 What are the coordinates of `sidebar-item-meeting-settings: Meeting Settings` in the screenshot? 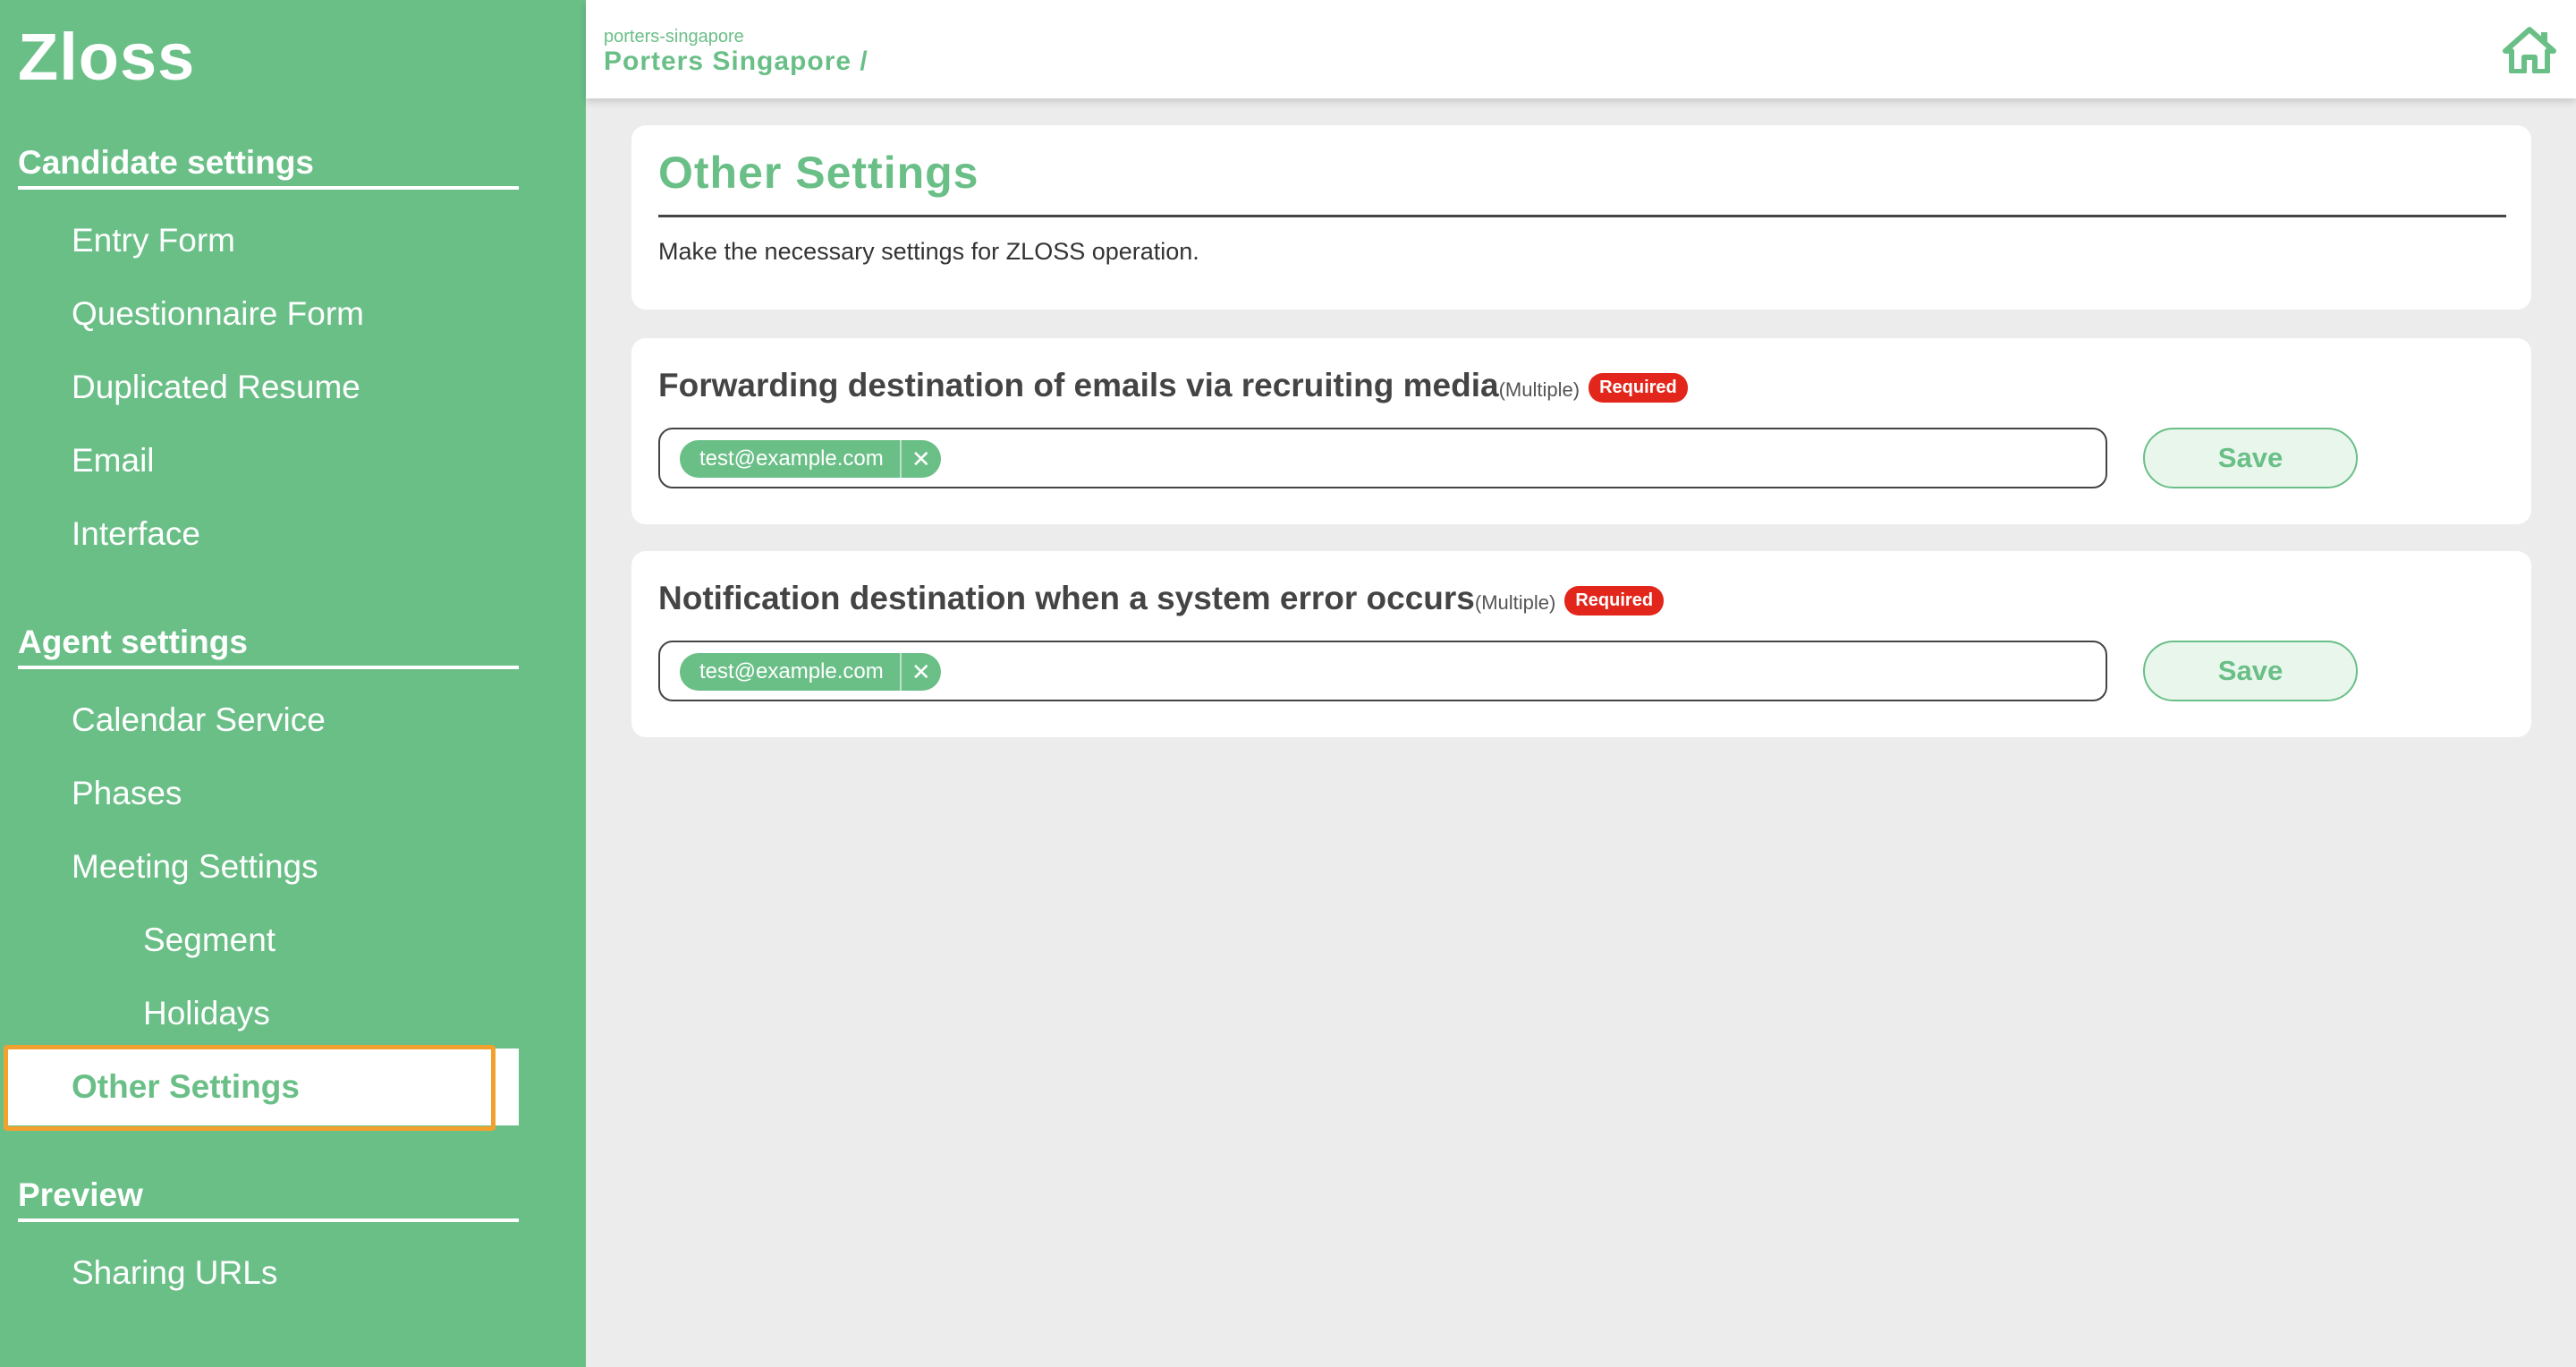 It's located at (195, 867).